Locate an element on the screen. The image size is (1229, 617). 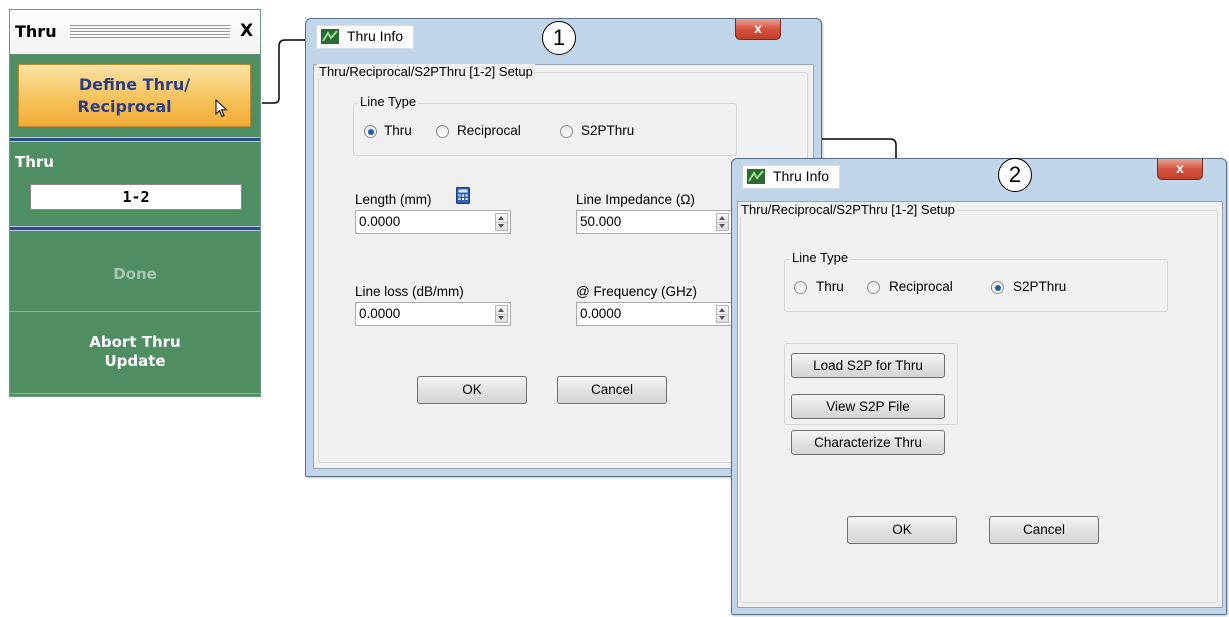
line-loss-value: 0.0000 is located at coordinates (380, 313).